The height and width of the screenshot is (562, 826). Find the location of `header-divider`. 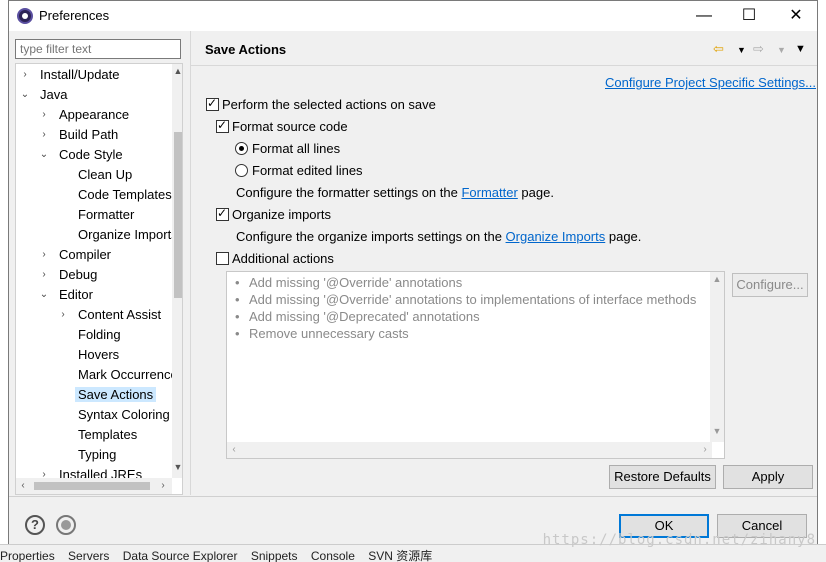

header-divider is located at coordinates (504, 65).